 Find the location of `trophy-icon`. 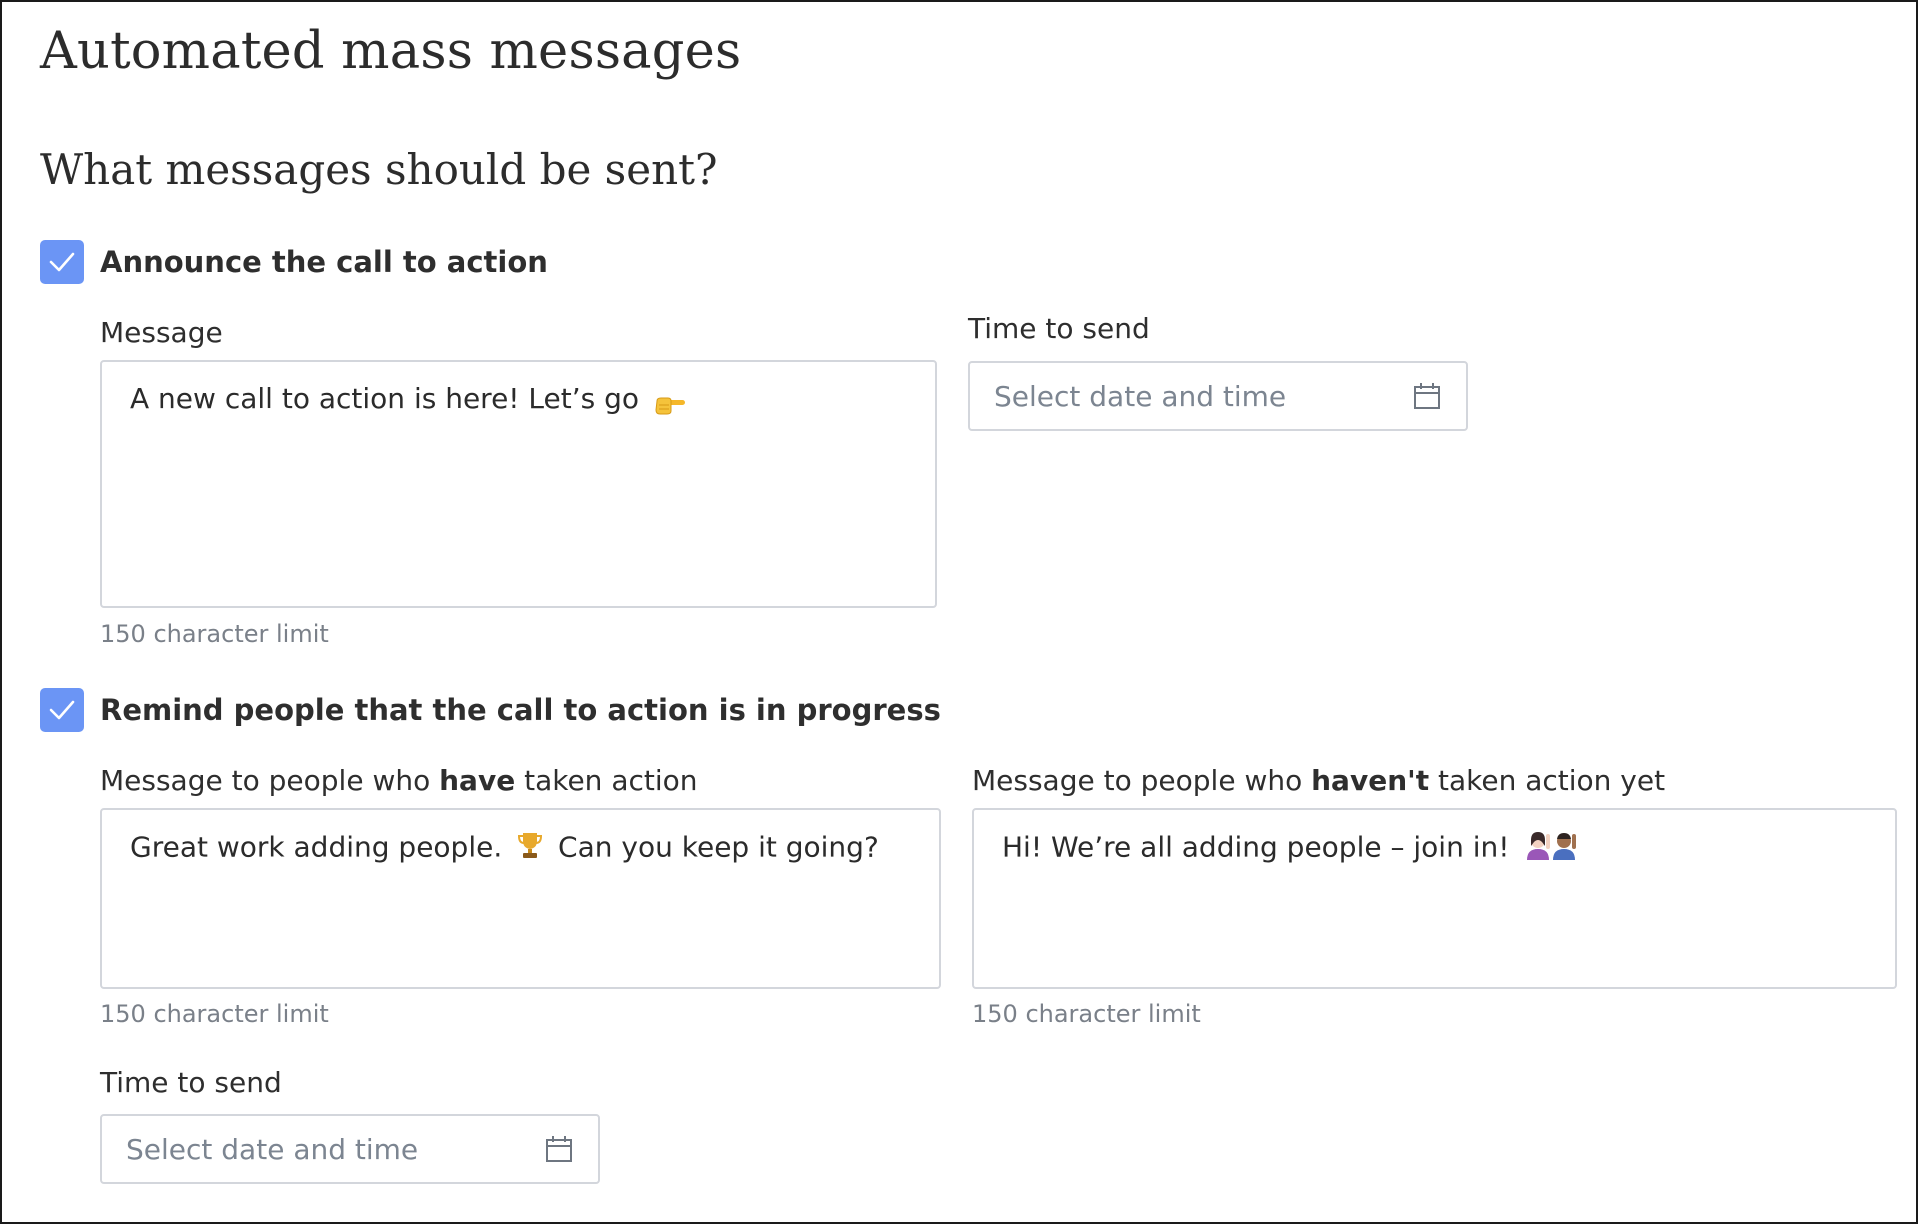

trophy-icon is located at coordinates (530, 848).